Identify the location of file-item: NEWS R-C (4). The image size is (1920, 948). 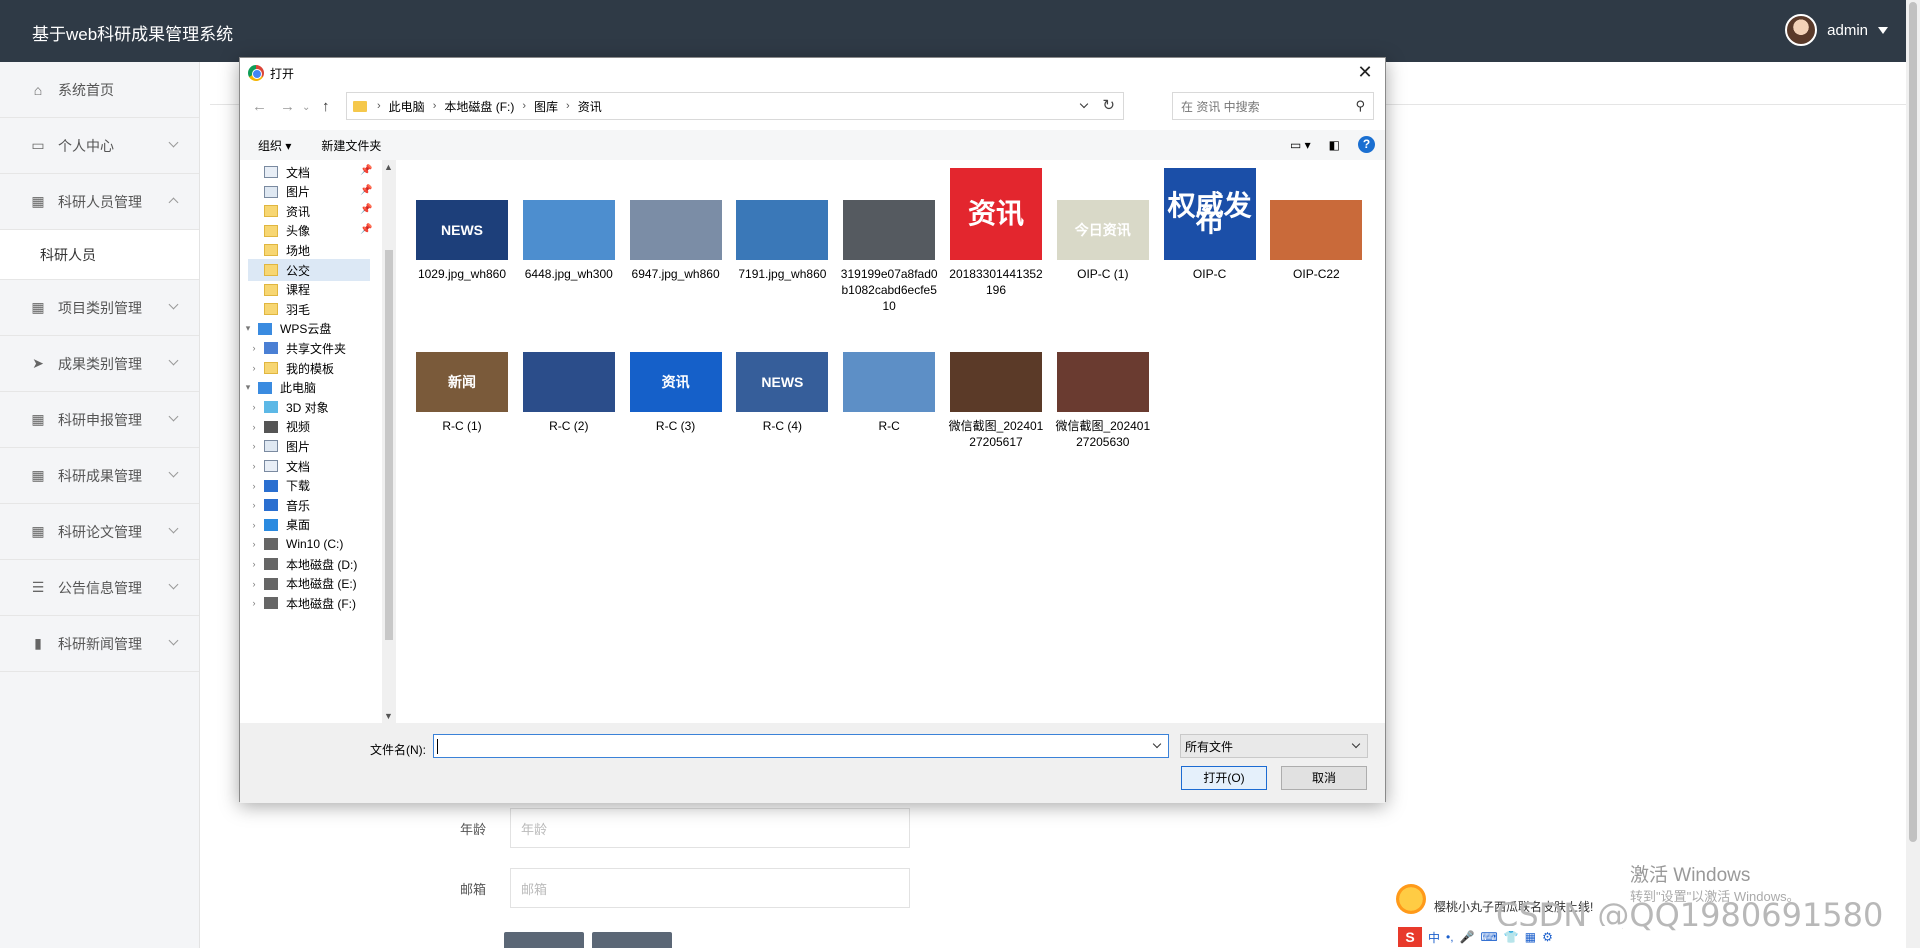
(782, 377).